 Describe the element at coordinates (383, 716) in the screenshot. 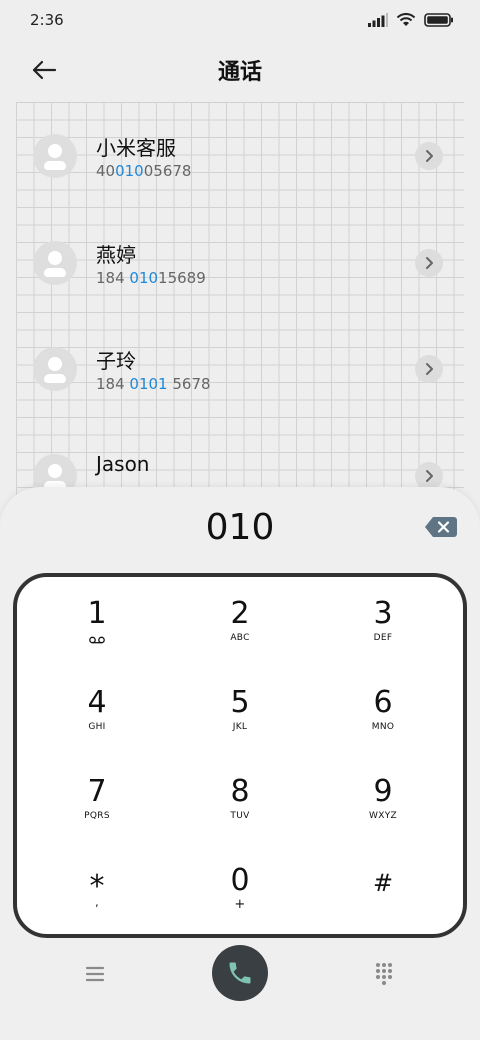

I see `key-6: 6 MNO` at that location.